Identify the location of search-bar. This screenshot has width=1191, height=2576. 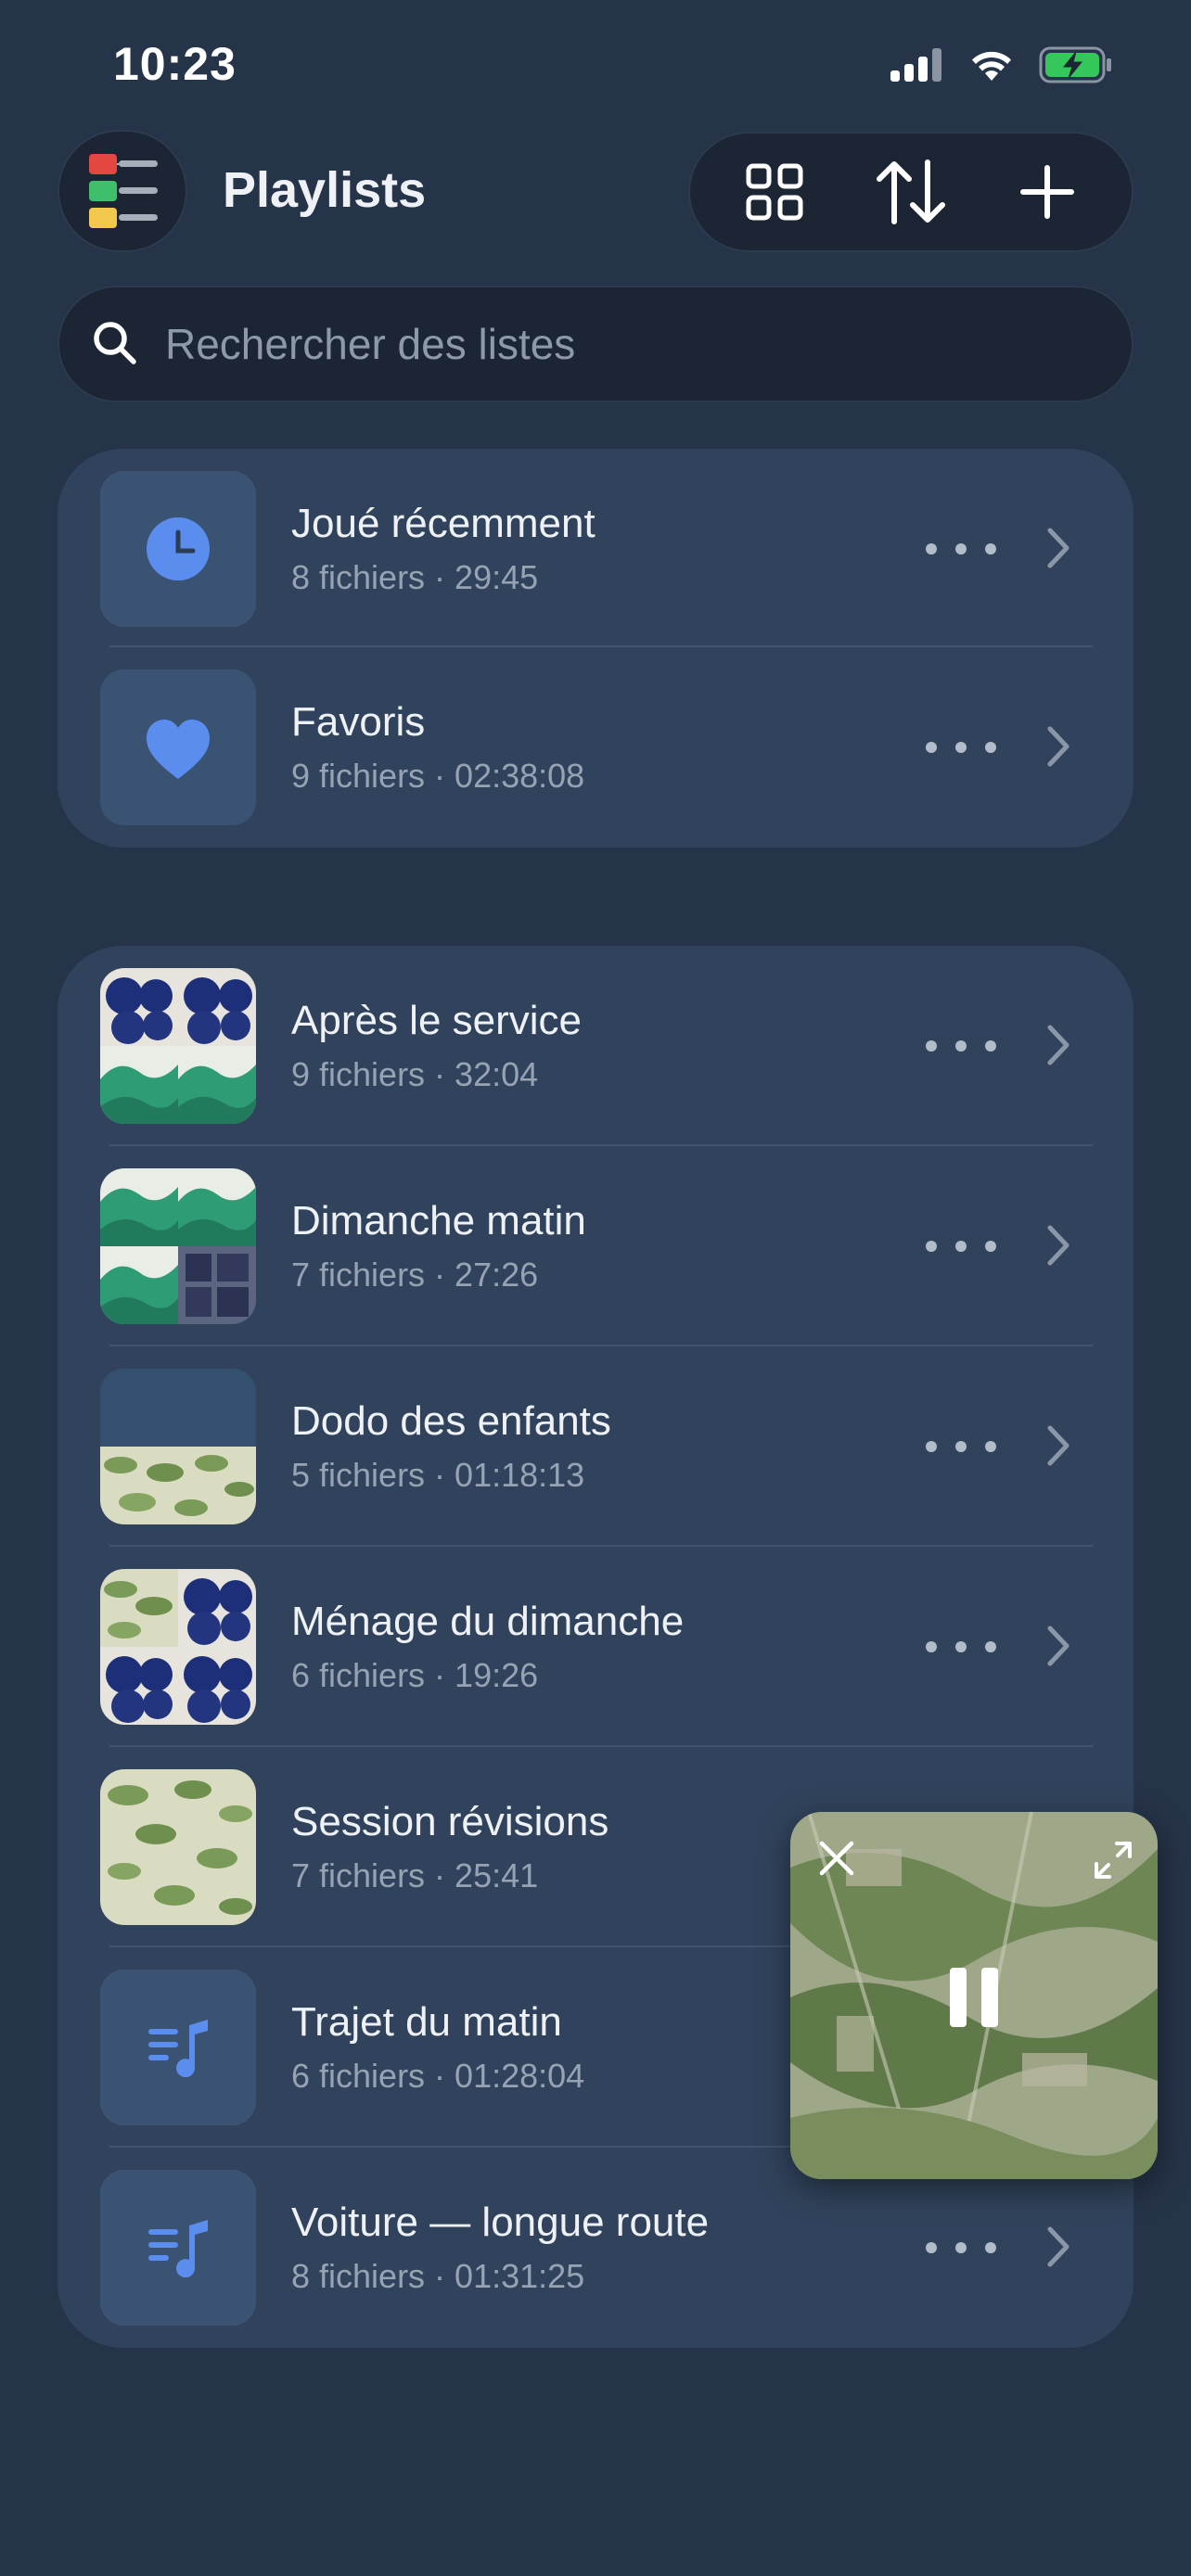
(595, 344).